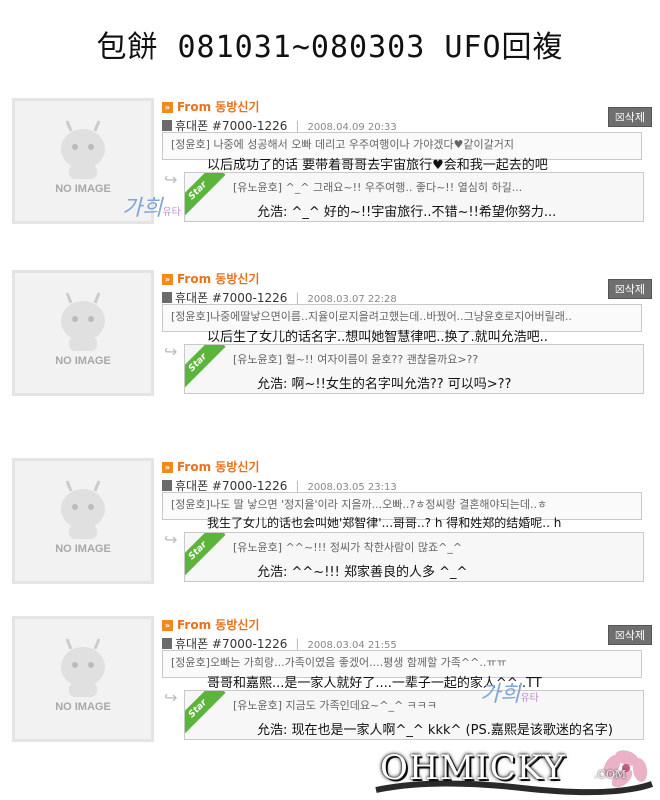  I want to click on reply-translation: 允浩: ^^~!!! 郑家善良的人多 ^_^, so click(362, 572).